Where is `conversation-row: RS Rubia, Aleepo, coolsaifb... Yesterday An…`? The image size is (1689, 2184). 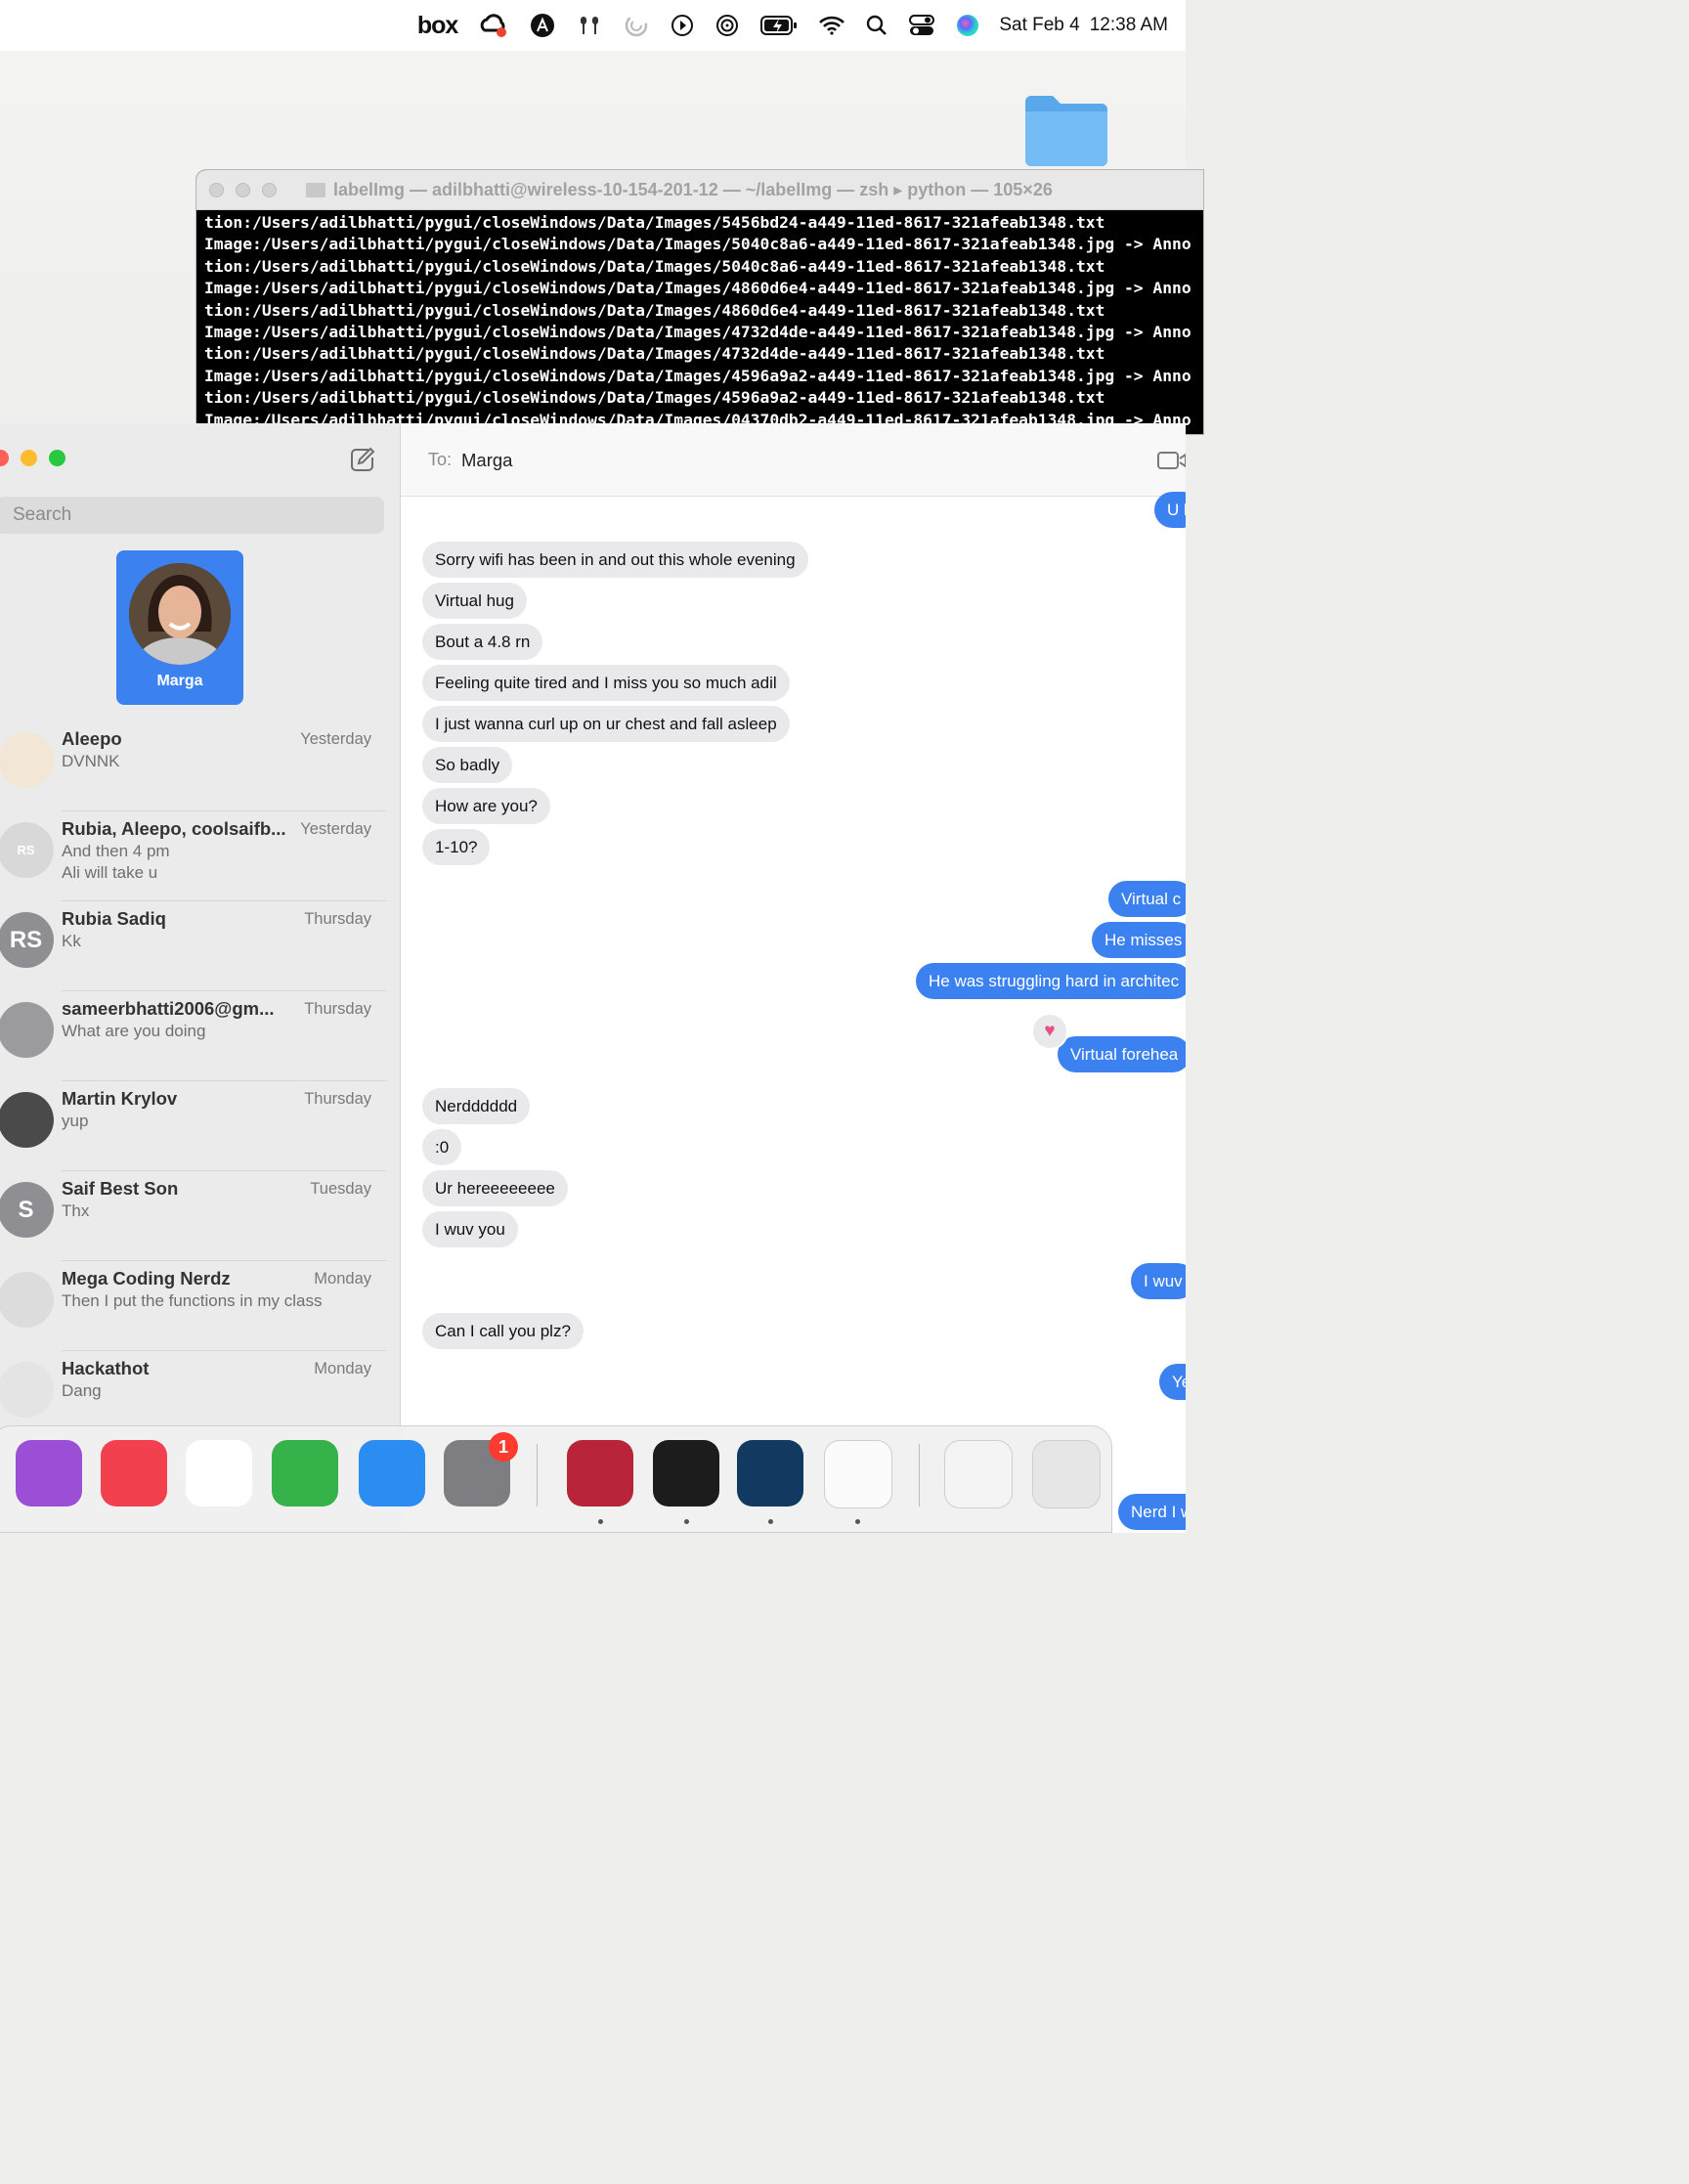 conversation-row: RS Rubia, Aleepo, coolsaifb... Yesterday An… is located at coordinates (193, 856).